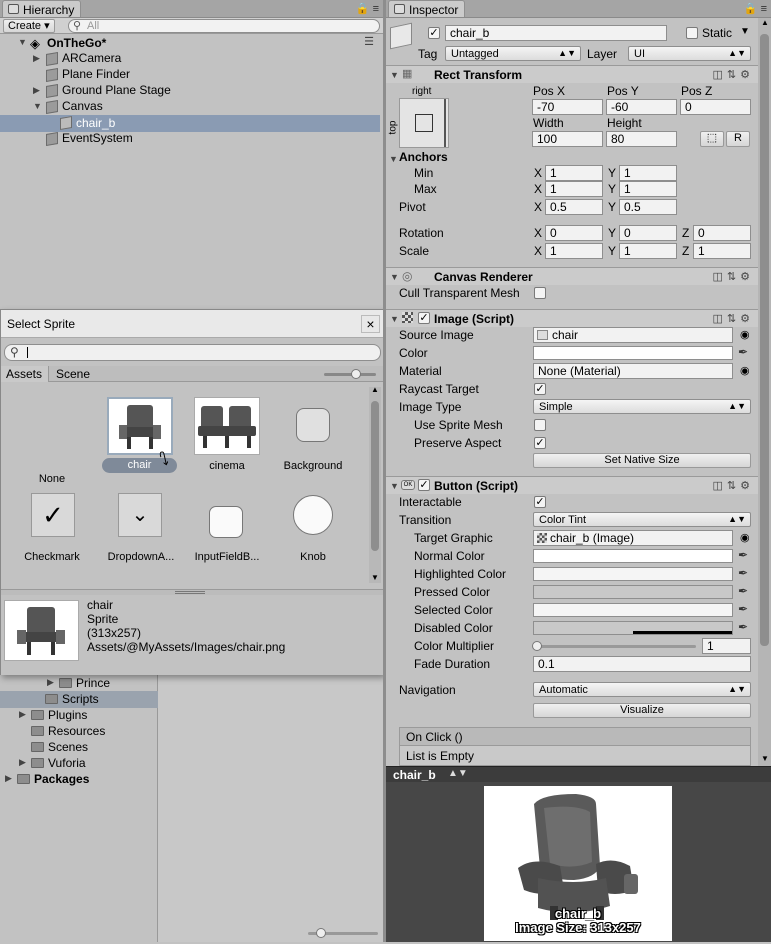 The height and width of the screenshot is (944, 771). What do you see at coordinates (641, 107) in the screenshot?
I see `pos-y-field: -60` at bounding box center [641, 107].